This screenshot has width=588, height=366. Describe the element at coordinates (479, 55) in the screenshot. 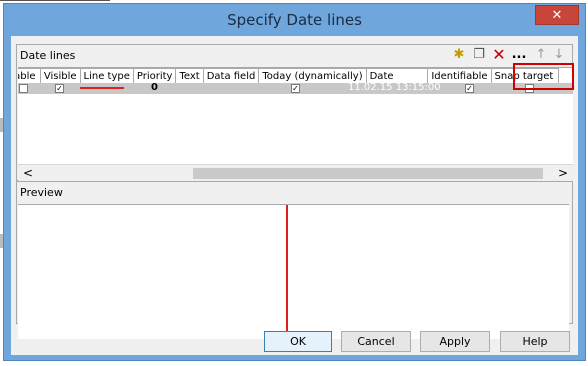

I see `copy-icon: ❐` at that location.